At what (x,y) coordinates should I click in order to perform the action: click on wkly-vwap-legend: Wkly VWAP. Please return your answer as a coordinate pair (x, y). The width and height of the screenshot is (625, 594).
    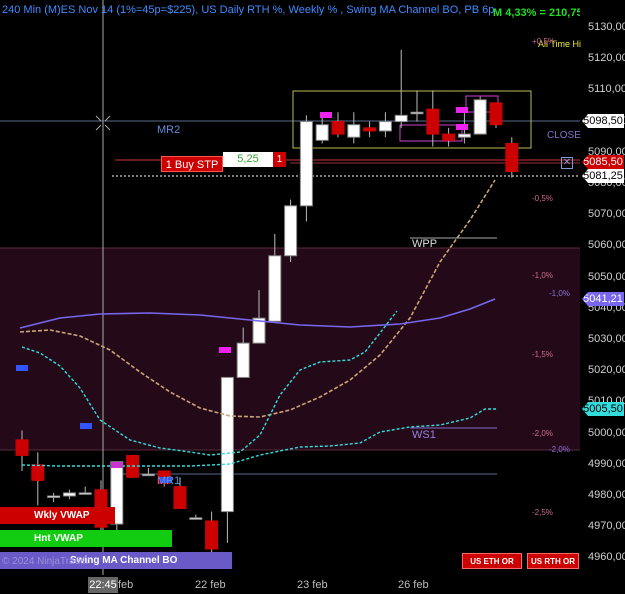
    Looking at the image, I should click on (57, 515).